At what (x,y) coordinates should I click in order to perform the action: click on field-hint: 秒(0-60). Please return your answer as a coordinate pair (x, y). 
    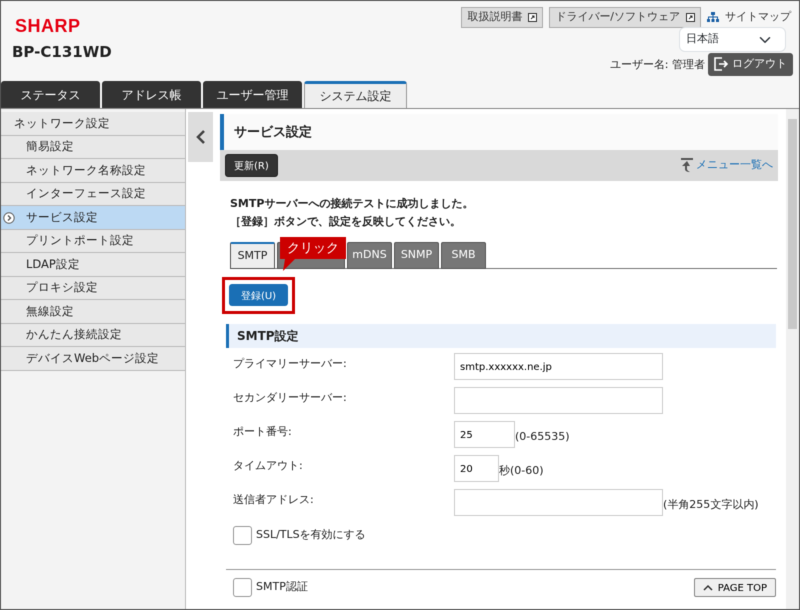
    Looking at the image, I should click on (521, 471).